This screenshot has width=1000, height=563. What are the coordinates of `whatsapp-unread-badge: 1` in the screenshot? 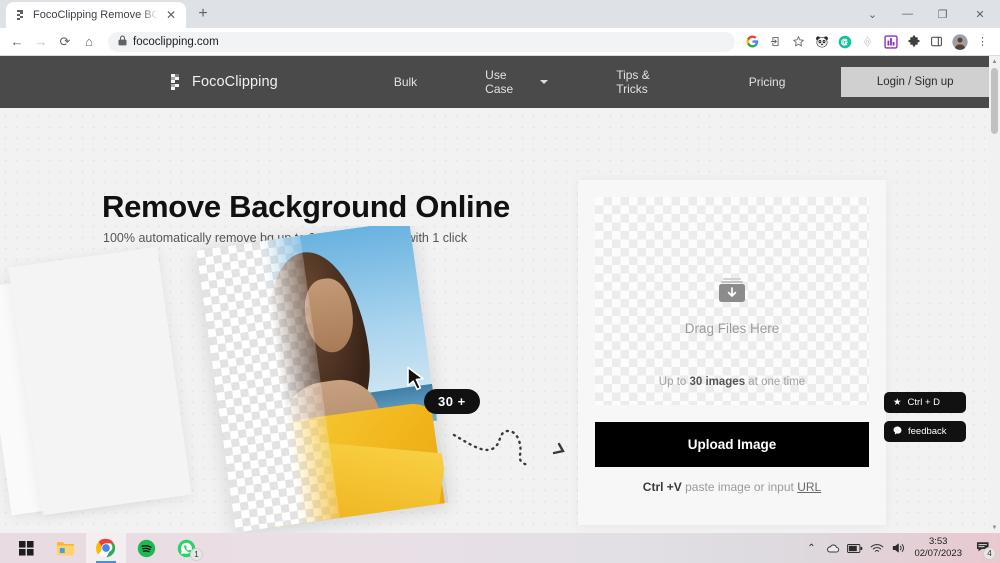 It's located at (196, 554).